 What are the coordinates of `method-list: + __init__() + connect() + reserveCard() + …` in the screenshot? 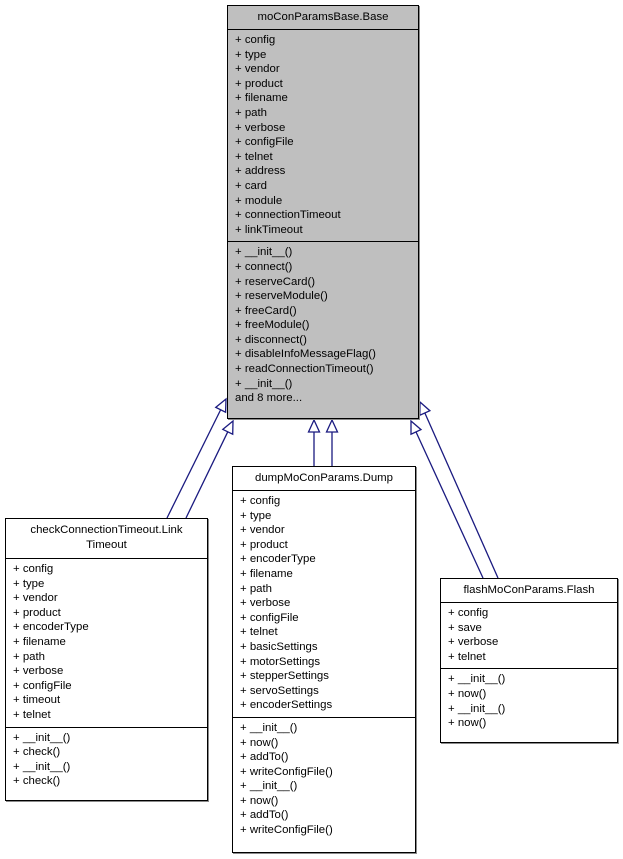 It's located at (323, 325).